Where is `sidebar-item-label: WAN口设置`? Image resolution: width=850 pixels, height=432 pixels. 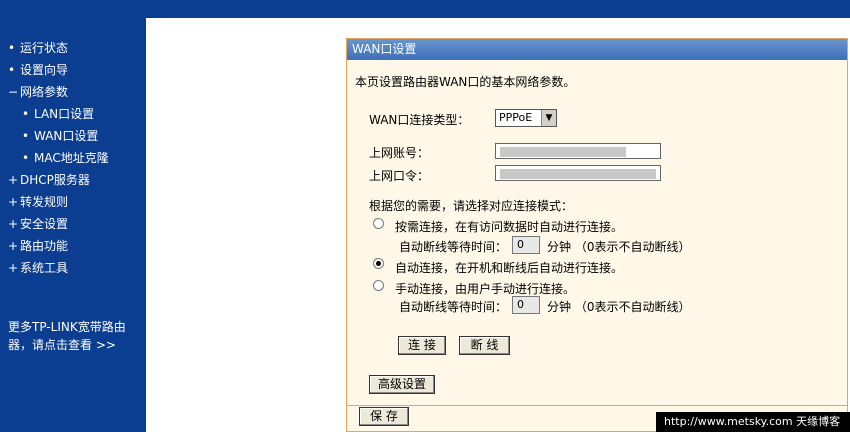 sidebar-item-label: WAN口设置 is located at coordinates (66, 136).